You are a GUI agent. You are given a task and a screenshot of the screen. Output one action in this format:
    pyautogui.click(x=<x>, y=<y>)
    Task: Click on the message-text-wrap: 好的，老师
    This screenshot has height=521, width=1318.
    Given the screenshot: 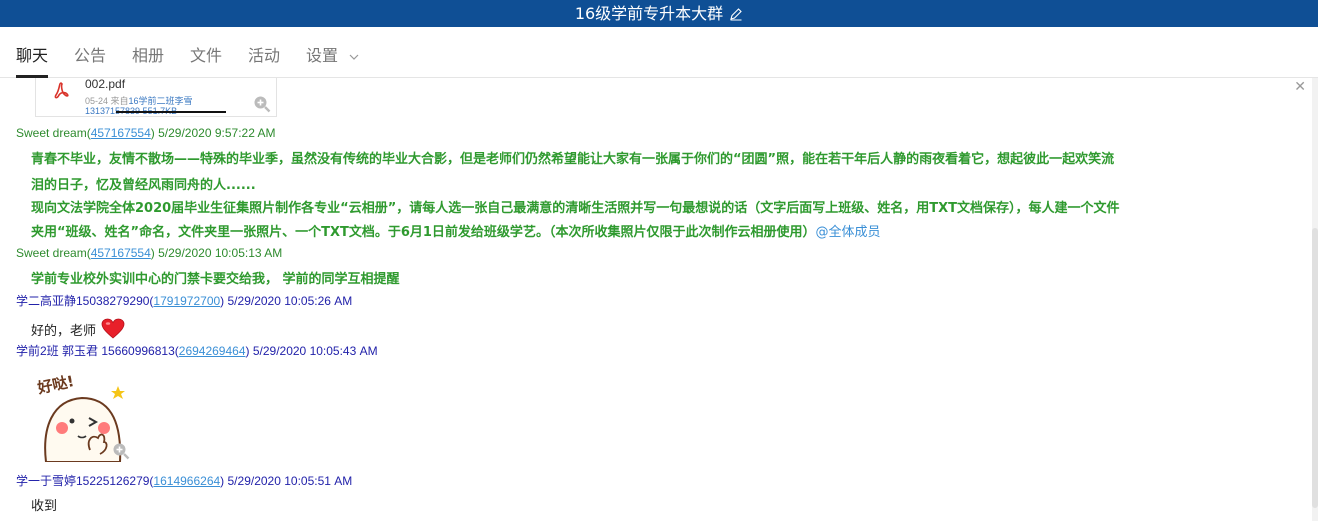 What is the action you would take?
    pyautogui.click(x=78, y=328)
    